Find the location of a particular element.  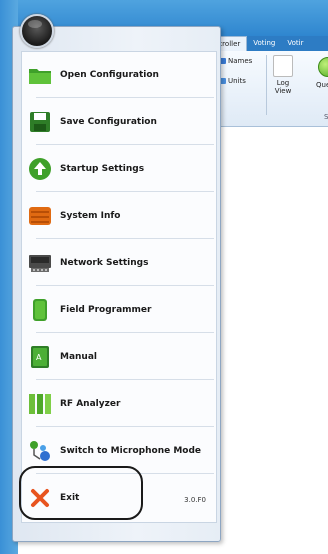

menu-item-field-programmer: Field Programmer is located at coordinates (119, 309).